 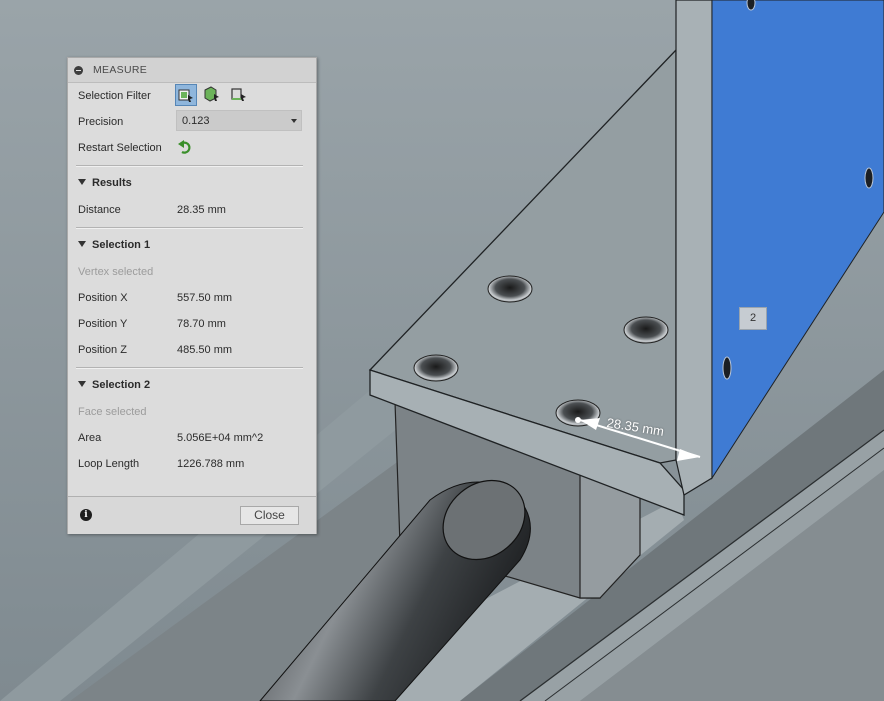 What do you see at coordinates (114, 96) in the screenshot?
I see `selection-filter-label: Selection Filter` at bounding box center [114, 96].